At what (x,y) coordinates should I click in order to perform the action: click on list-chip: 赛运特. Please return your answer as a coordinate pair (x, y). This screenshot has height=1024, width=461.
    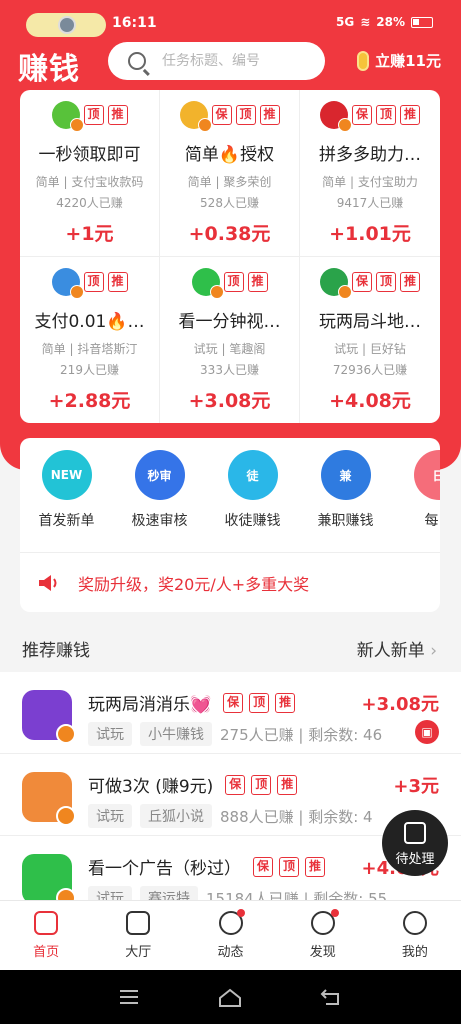
    Looking at the image, I should click on (169, 893).